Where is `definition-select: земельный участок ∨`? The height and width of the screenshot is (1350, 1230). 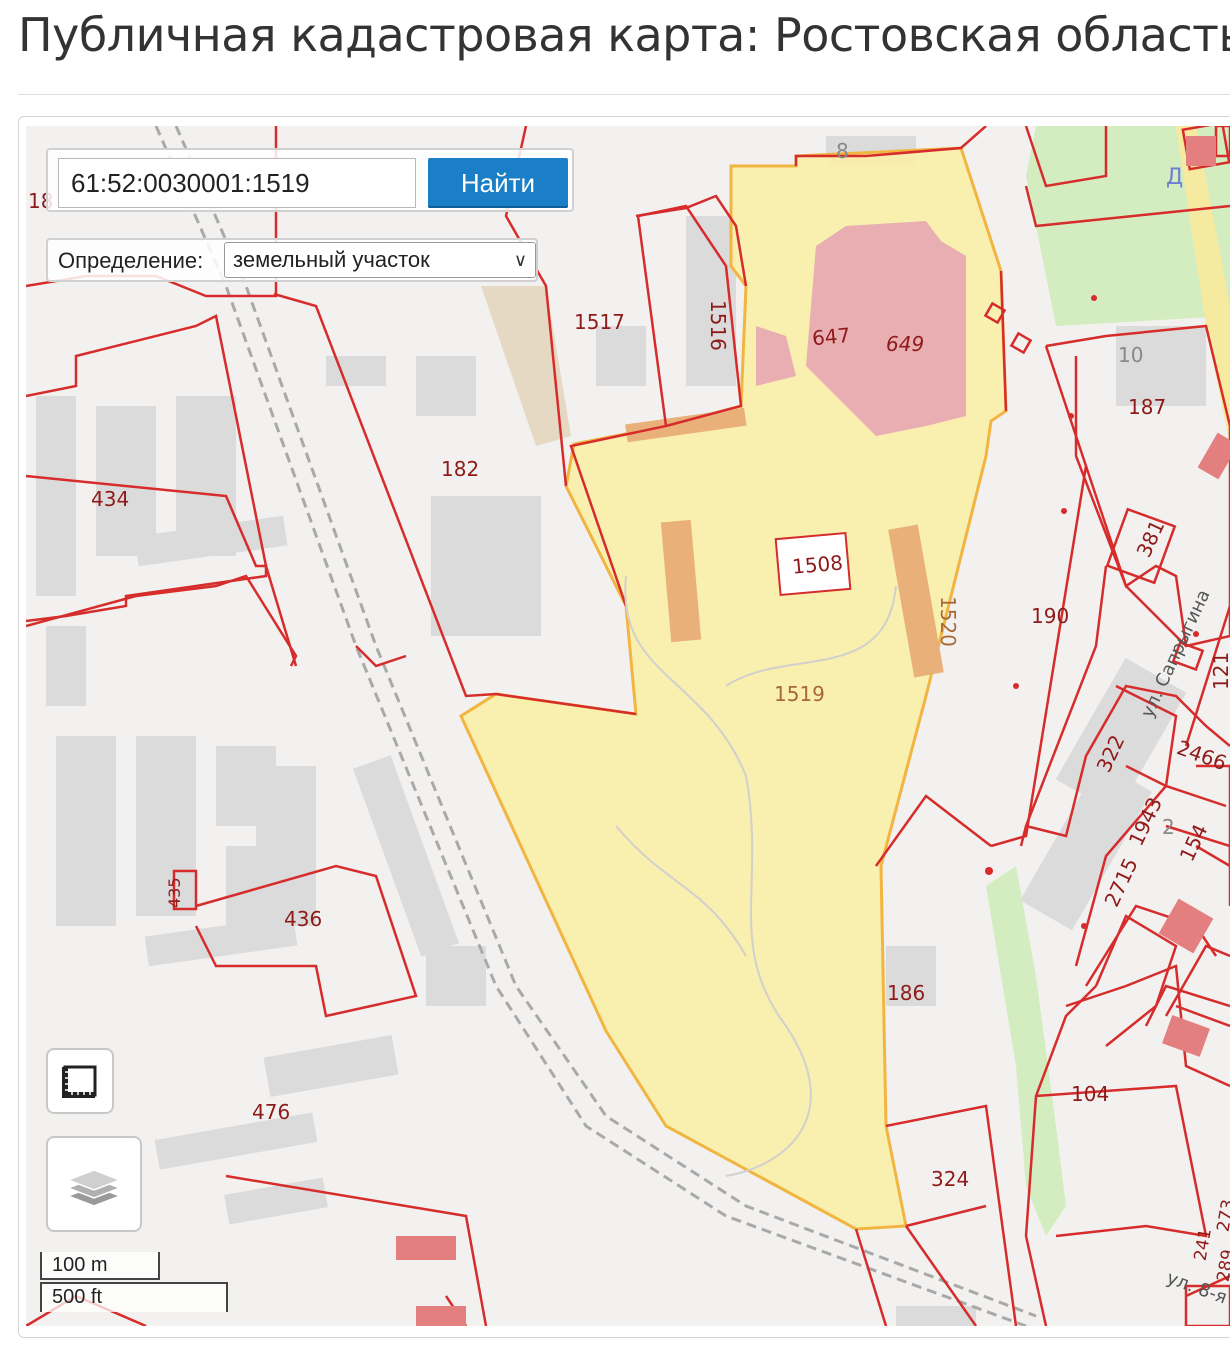
definition-select: земельный участок ∨ is located at coordinates (380, 260).